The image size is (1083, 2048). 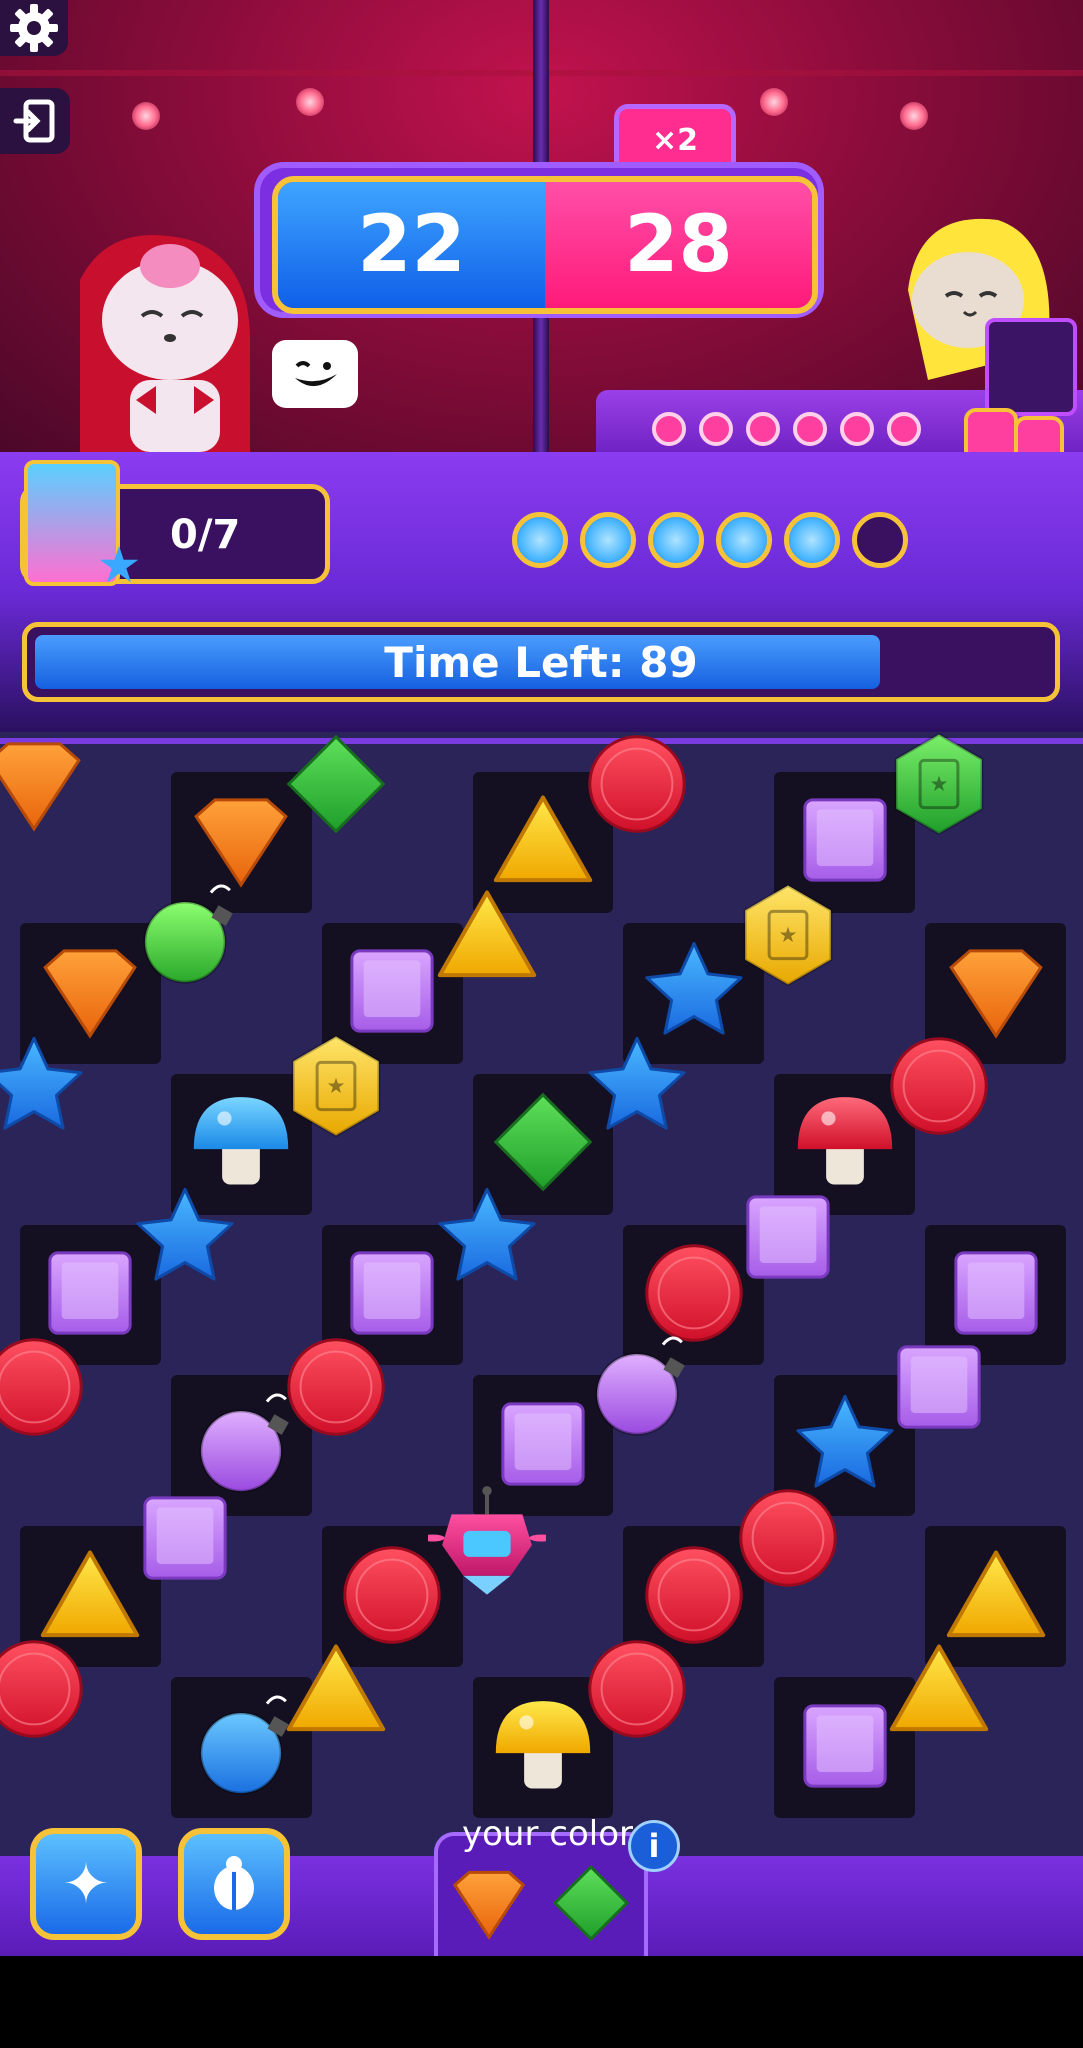 I want to click on wink-emoji-icon, so click(x=316, y=374).